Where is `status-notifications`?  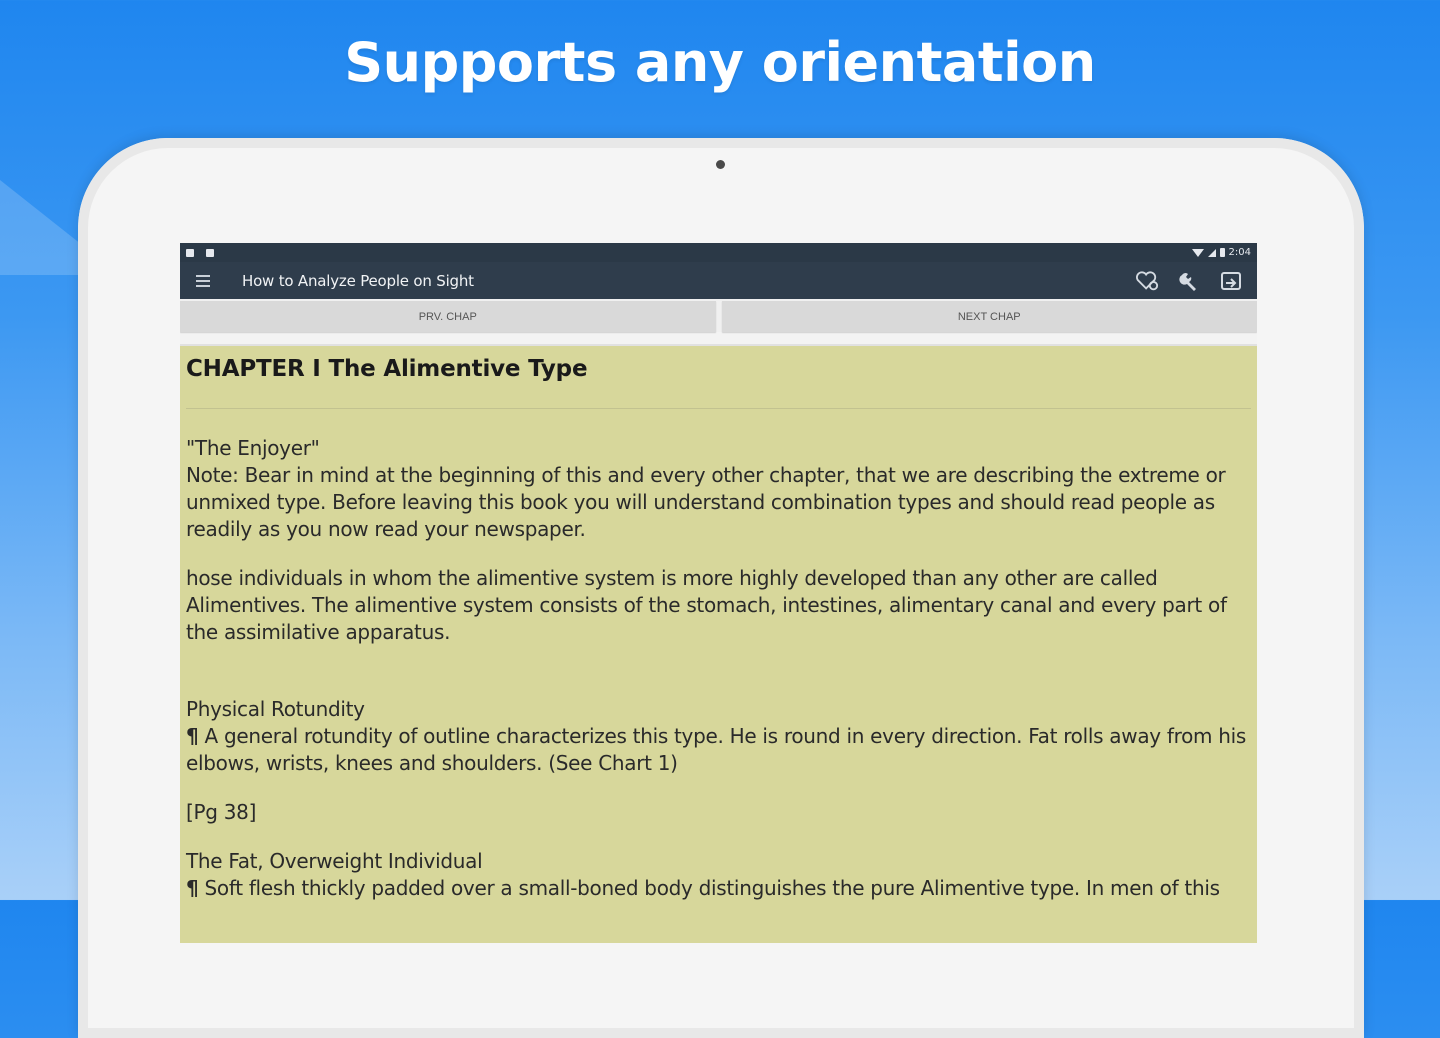
status-notifications is located at coordinates (200, 252).